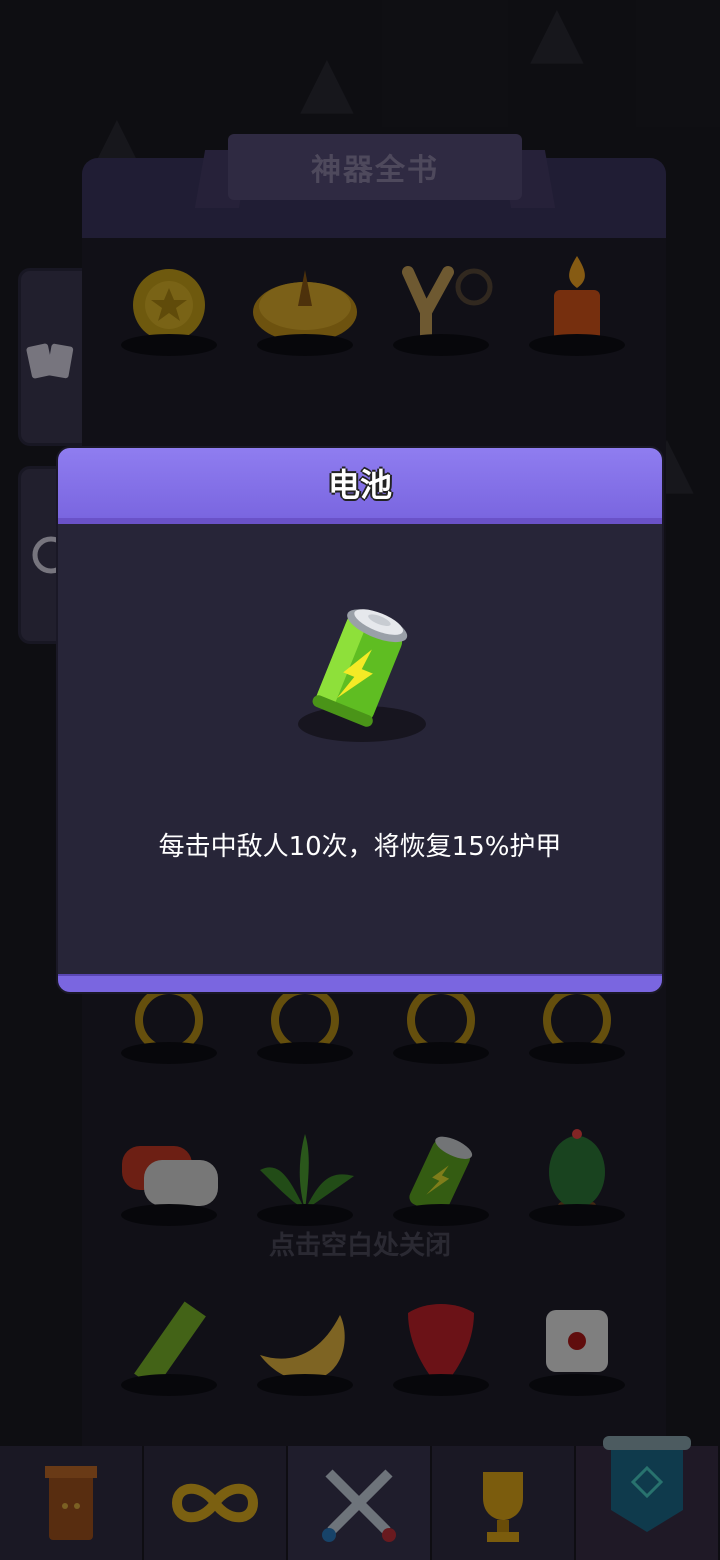  What do you see at coordinates (362, 675) in the screenshot?
I see `battery-icon` at bounding box center [362, 675].